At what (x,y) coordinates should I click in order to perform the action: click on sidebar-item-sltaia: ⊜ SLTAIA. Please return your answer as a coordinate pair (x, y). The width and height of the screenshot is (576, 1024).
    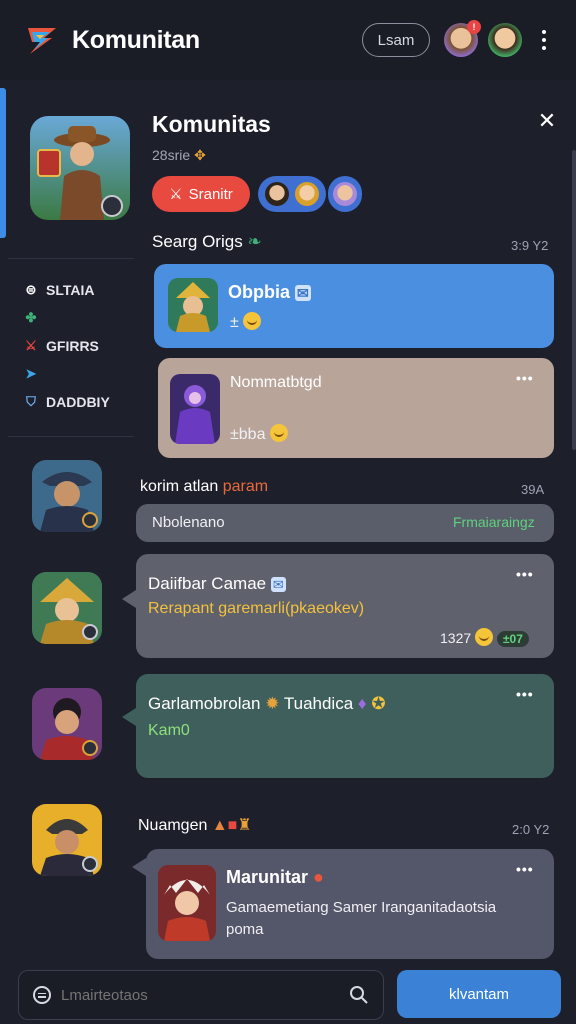
    Looking at the image, I should click on (79, 290).